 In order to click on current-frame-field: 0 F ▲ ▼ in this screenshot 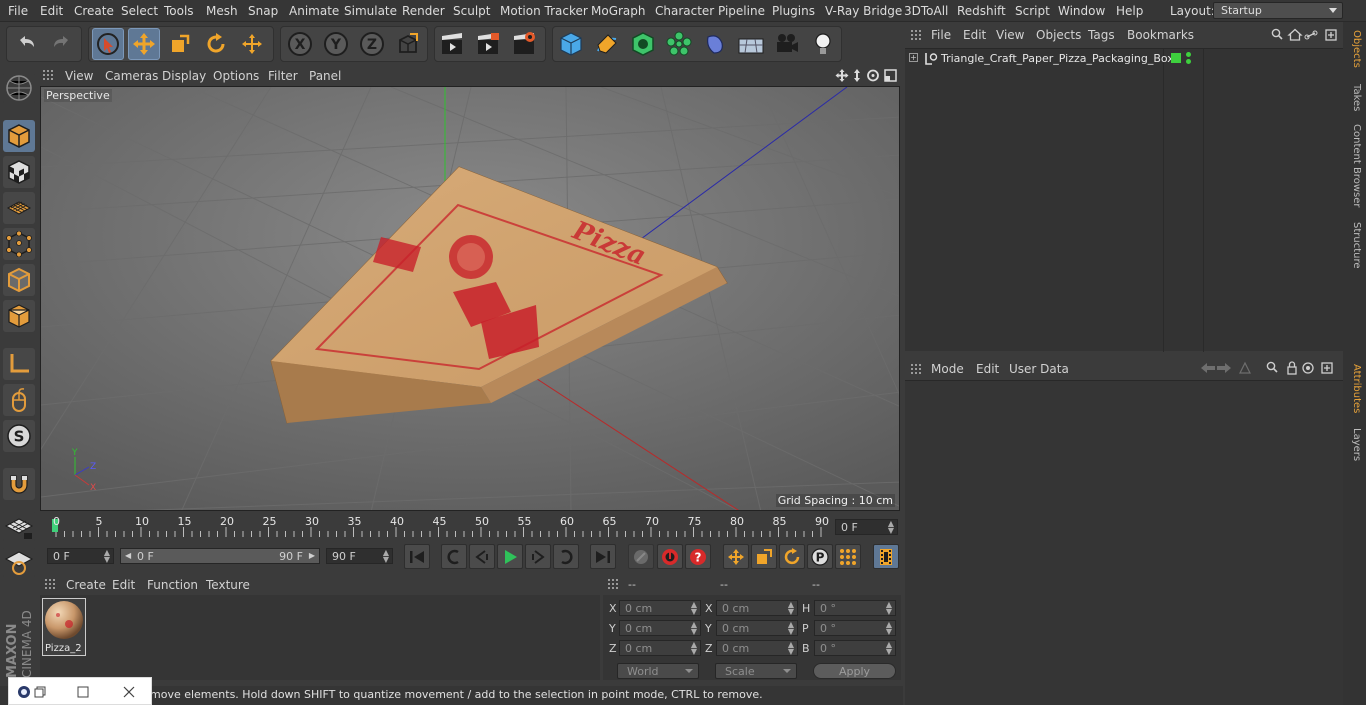, I will do `click(866, 527)`.